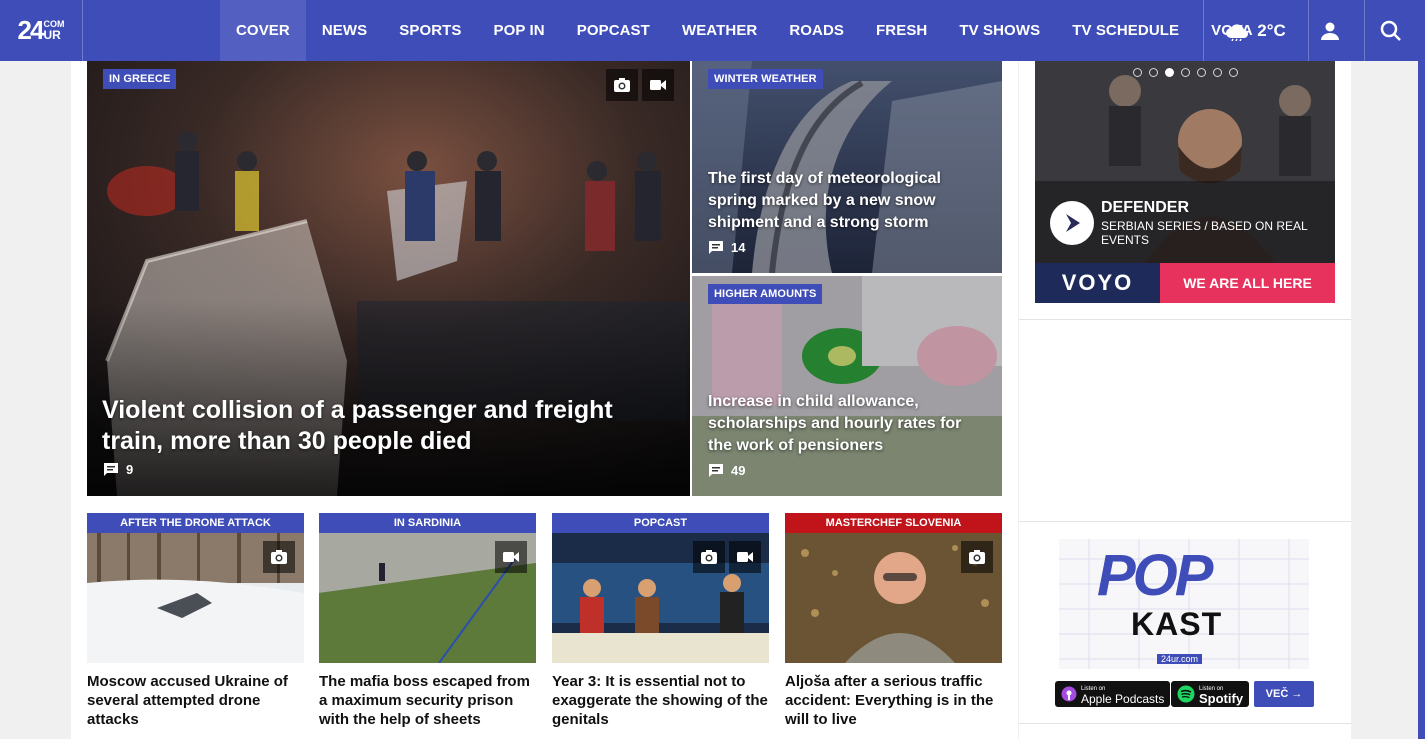  I want to click on nav-roads: ROADS, so click(816, 30).